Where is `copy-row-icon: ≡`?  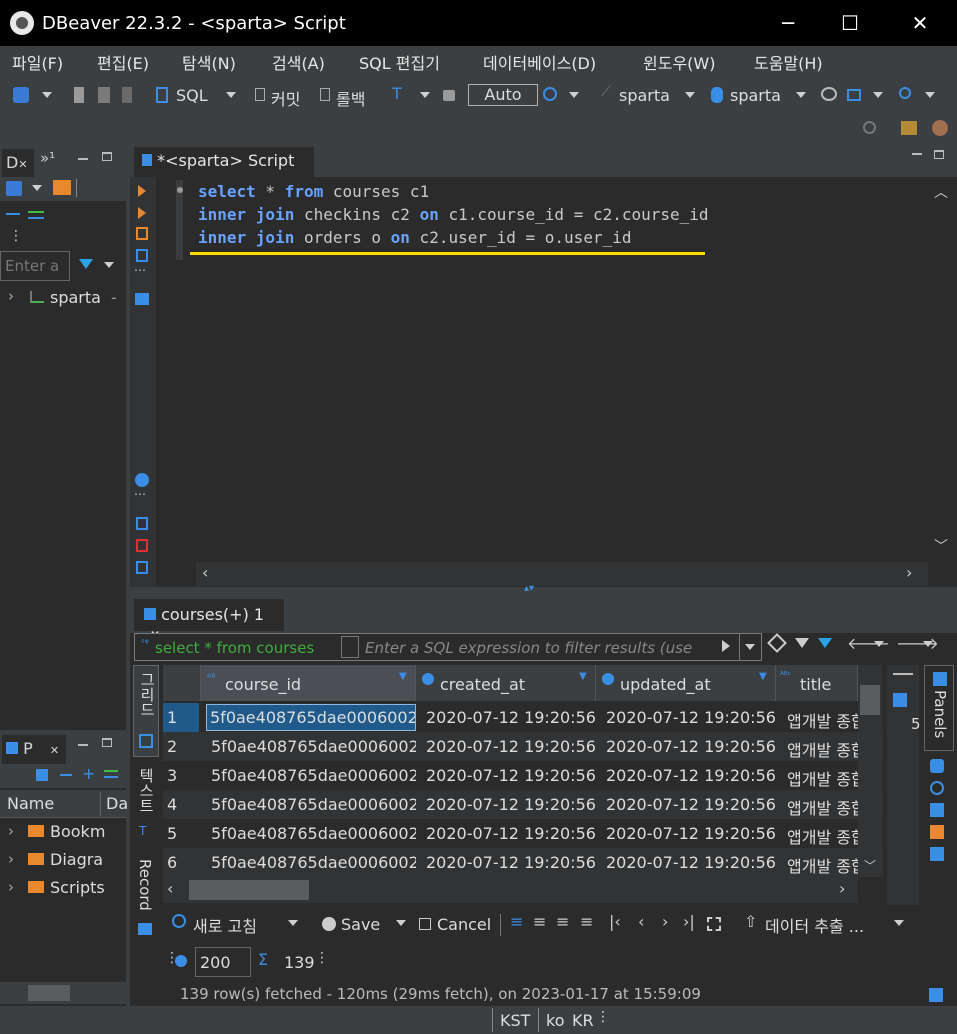
copy-row-icon: ≡ is located at coordinates (562, 921).